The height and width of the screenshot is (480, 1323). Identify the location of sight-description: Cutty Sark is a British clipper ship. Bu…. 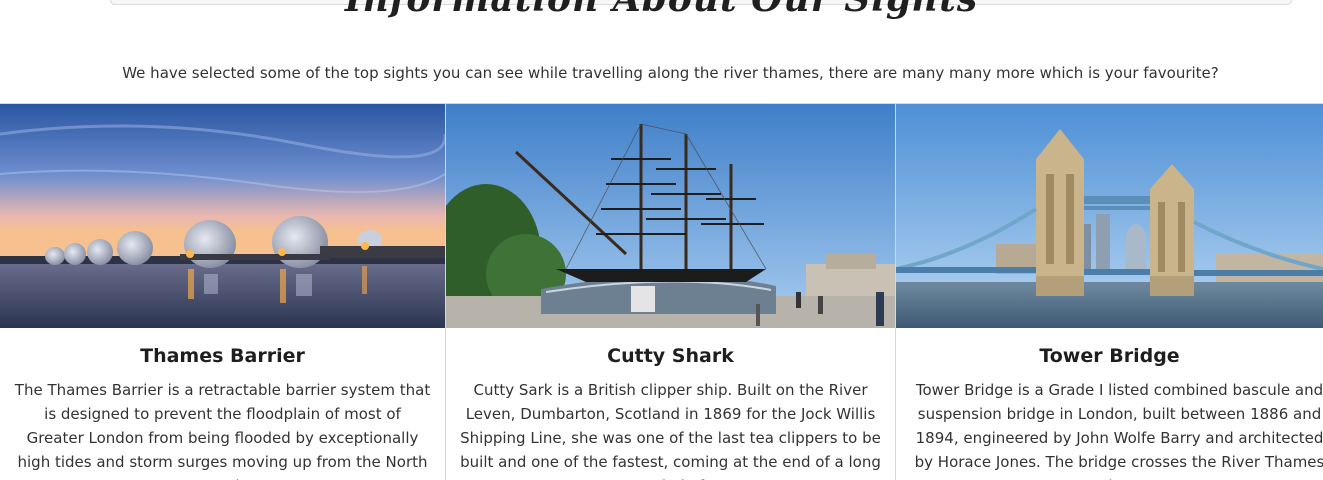
(670, 430).